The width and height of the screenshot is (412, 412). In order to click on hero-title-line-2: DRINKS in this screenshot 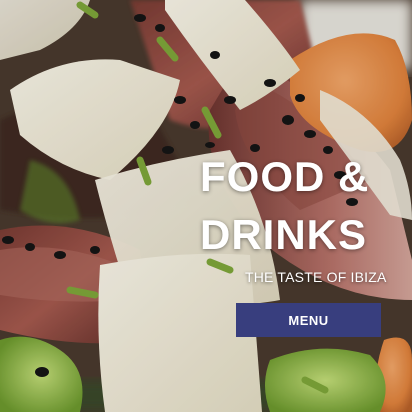, I will do `click(284, 234)`.